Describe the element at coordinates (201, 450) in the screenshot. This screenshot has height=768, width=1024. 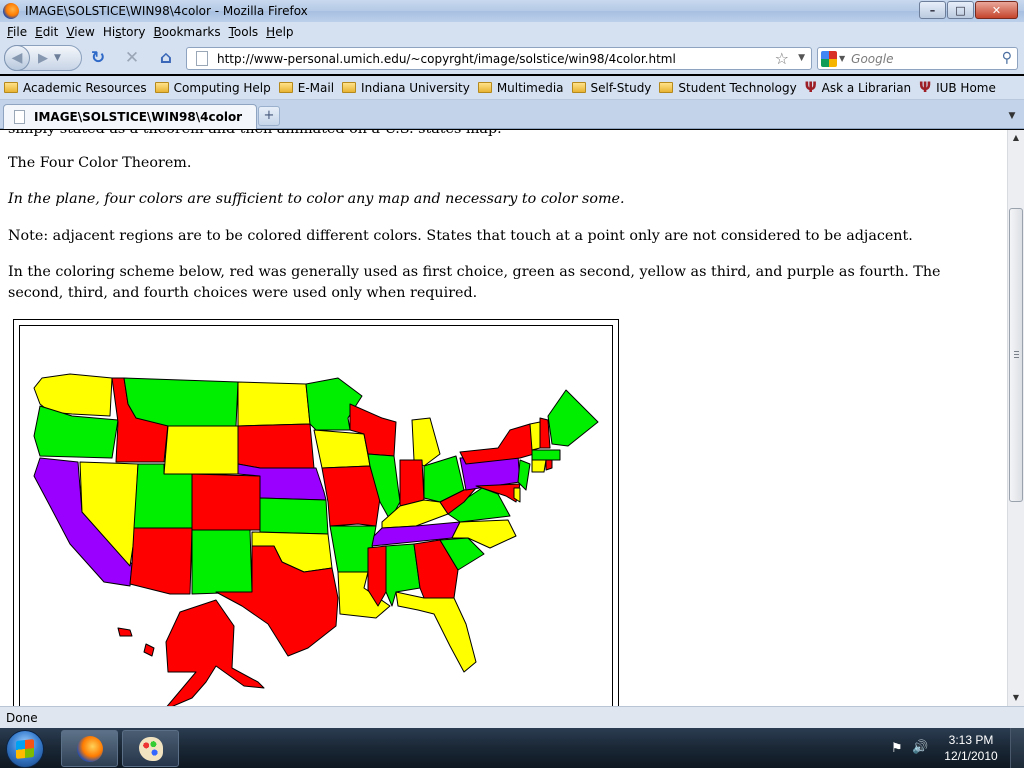
I see `state-wyoming` at that location.